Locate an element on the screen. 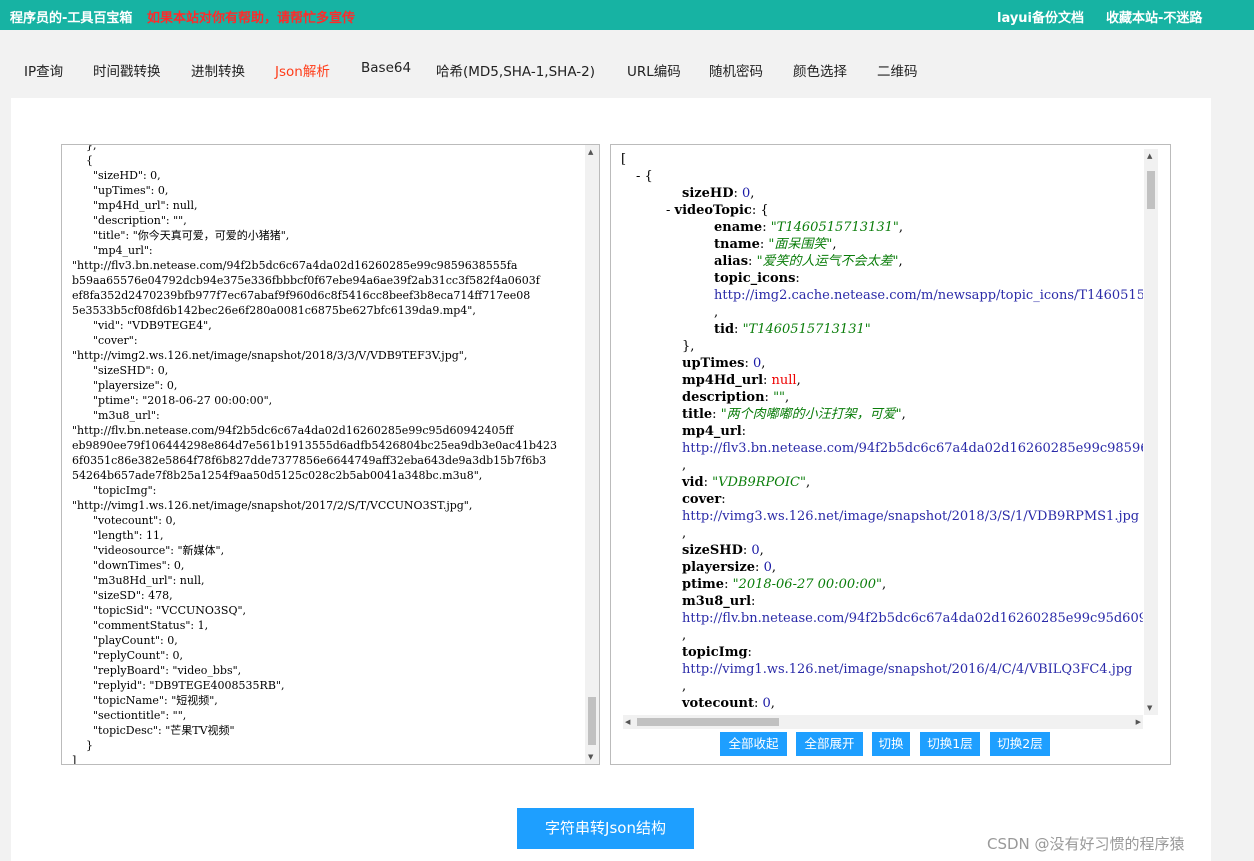 This screenshot has height=861, width=1254. viewer-scrollbar: ▲ ▼ is located at coordinates (1151, 432).